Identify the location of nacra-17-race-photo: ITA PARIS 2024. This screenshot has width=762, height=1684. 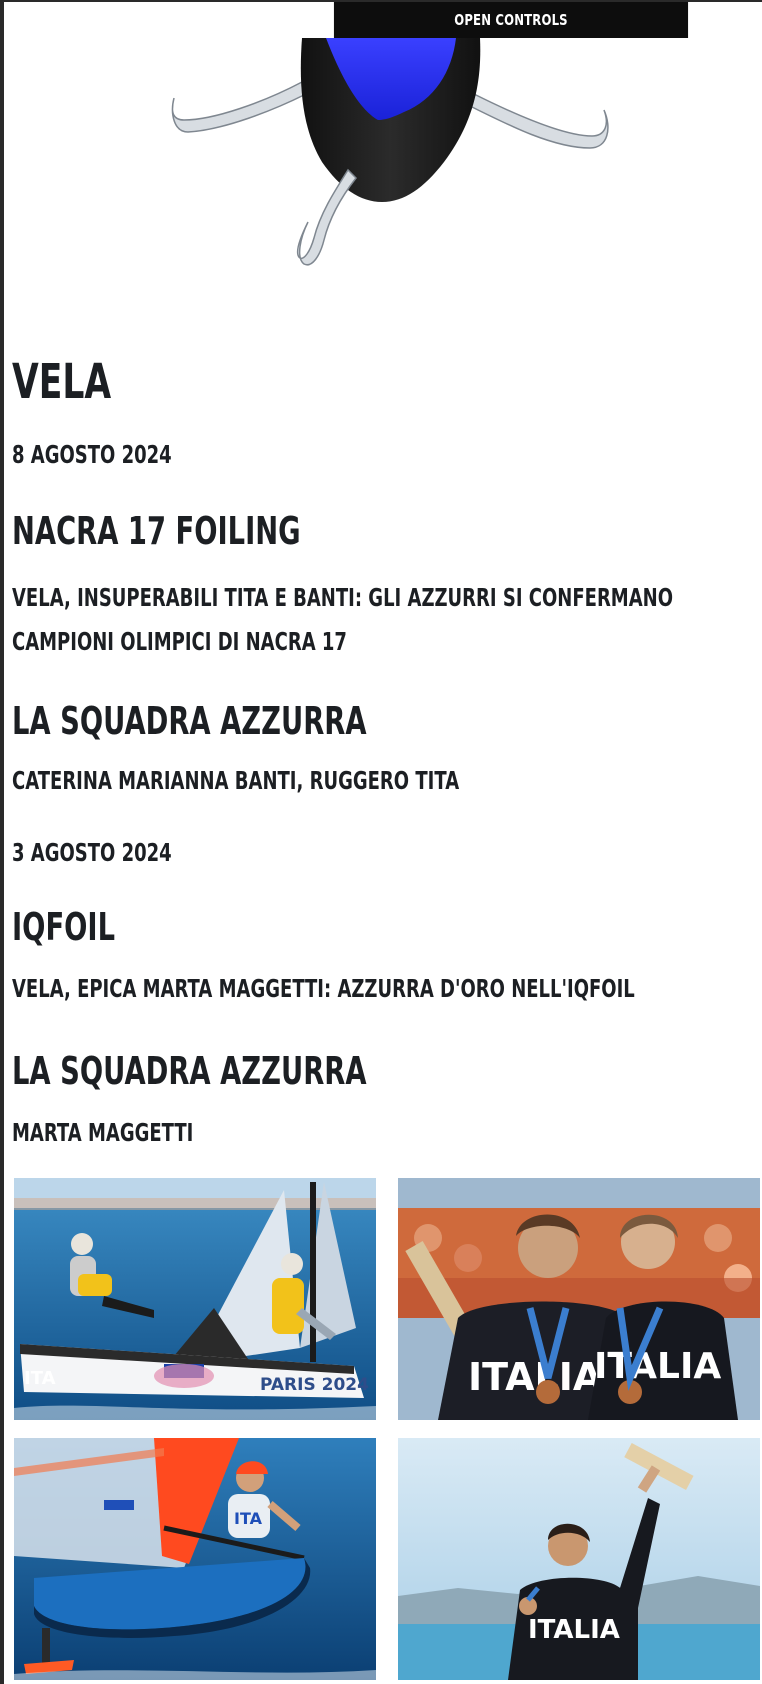
(195, 1299).